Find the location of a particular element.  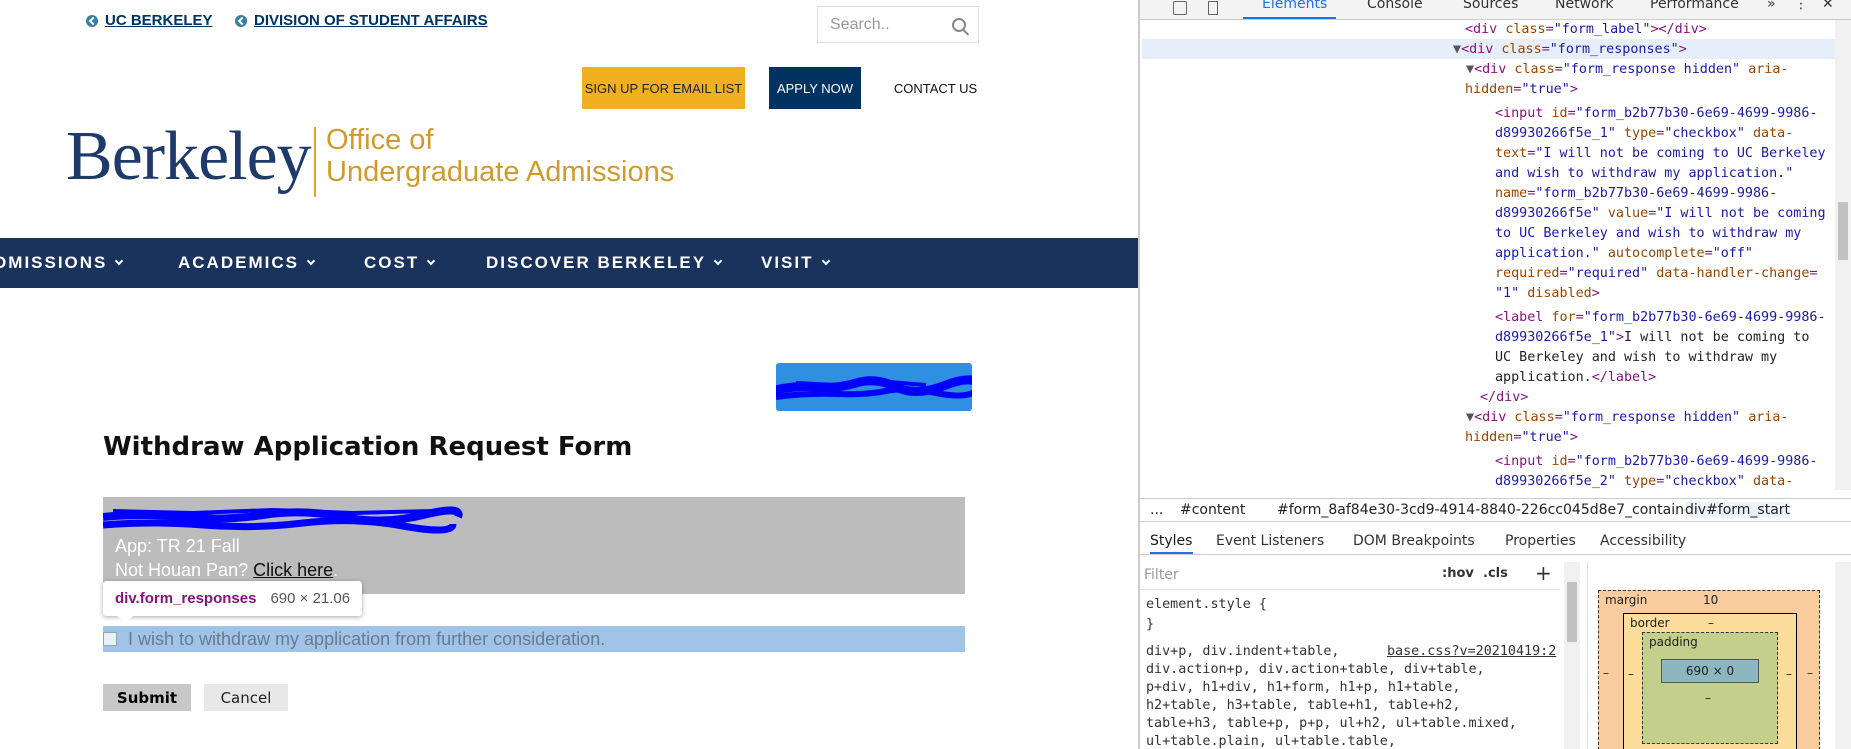

dom-line: d89930266f5e_2" type="checkbox" data- is located at coordinates (1644, 481).